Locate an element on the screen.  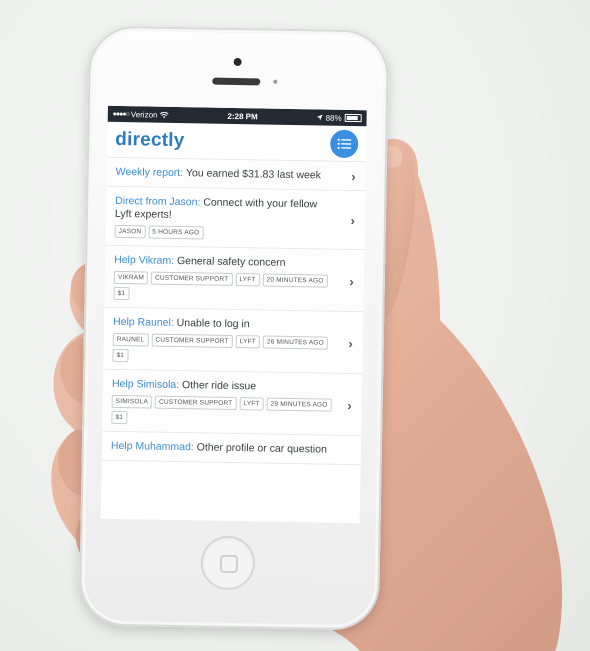
feed-item-message: Help Vikram: General safety concern is located at coordinates (224, 262).